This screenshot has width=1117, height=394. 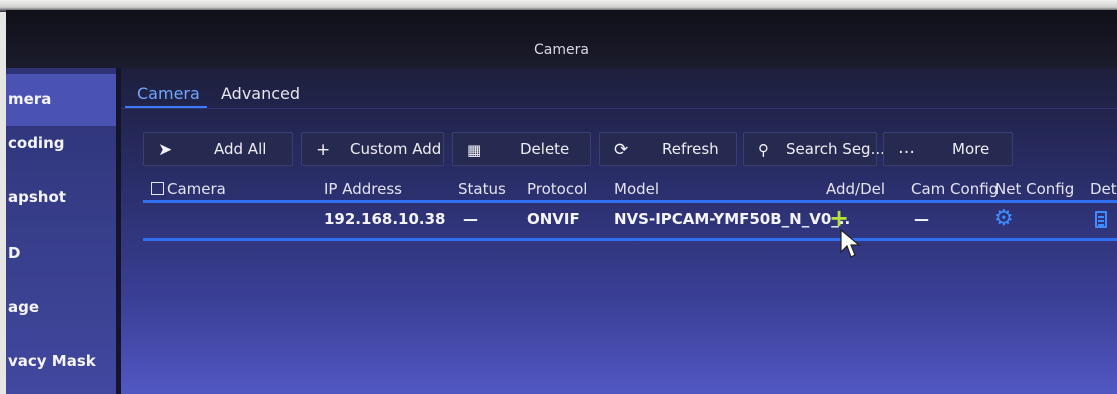 What do you see at coordinates (157, 188) in the screenshot?
I see `select-all-checkbox` at bounding box center [157, 188].